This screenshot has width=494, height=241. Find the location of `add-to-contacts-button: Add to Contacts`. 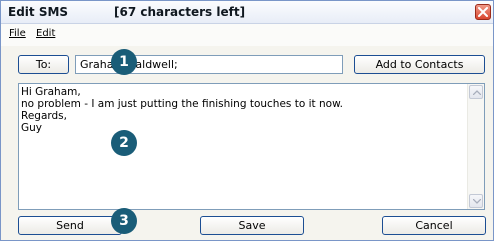

add-to-contacts-button: Add to Contacts is located at coordinates (419, 64).